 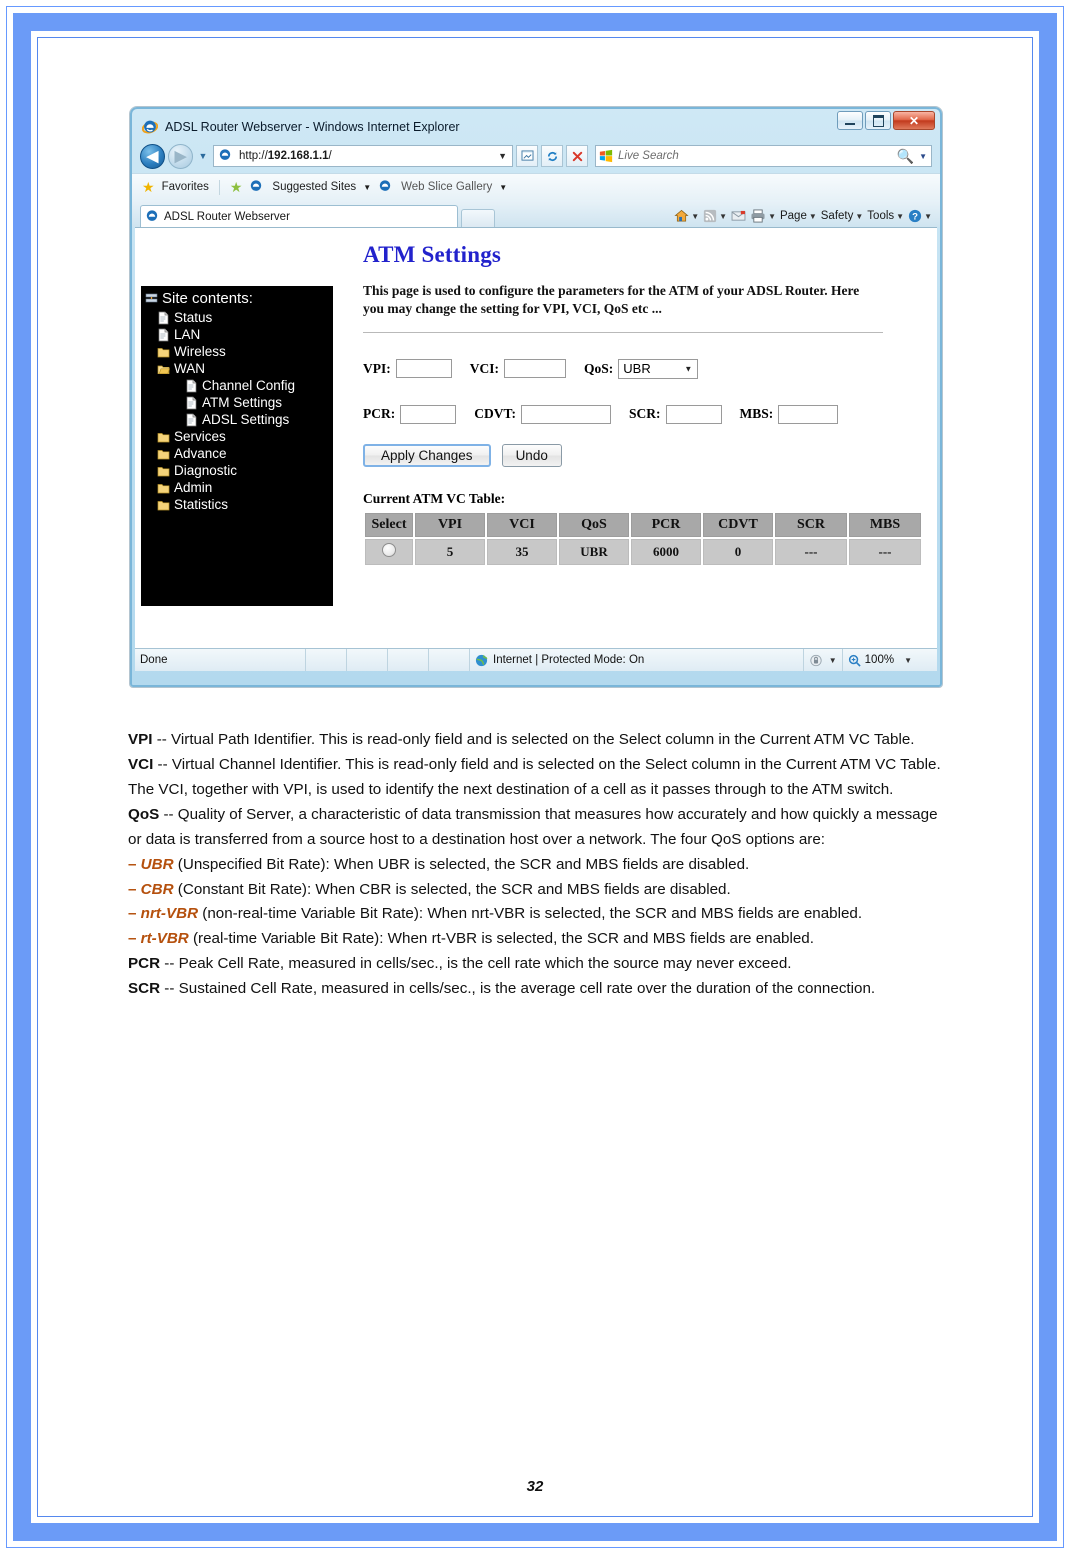 I want to click on page-menu-button: Page ▼, so click(x=798, y=216).